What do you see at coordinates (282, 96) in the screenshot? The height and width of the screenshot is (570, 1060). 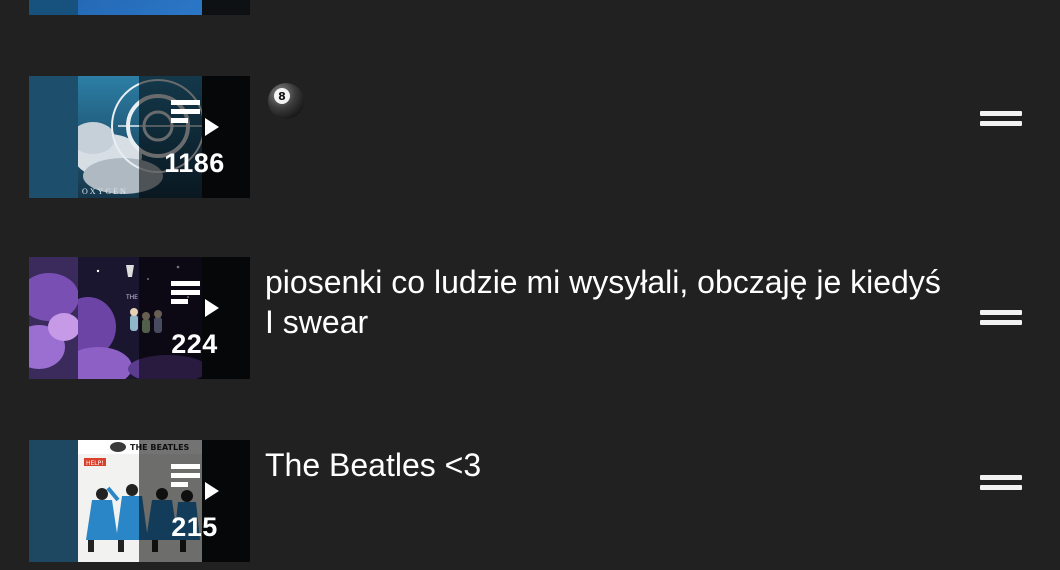 I see `svg-text: 8` at bounding box center [282, 96].